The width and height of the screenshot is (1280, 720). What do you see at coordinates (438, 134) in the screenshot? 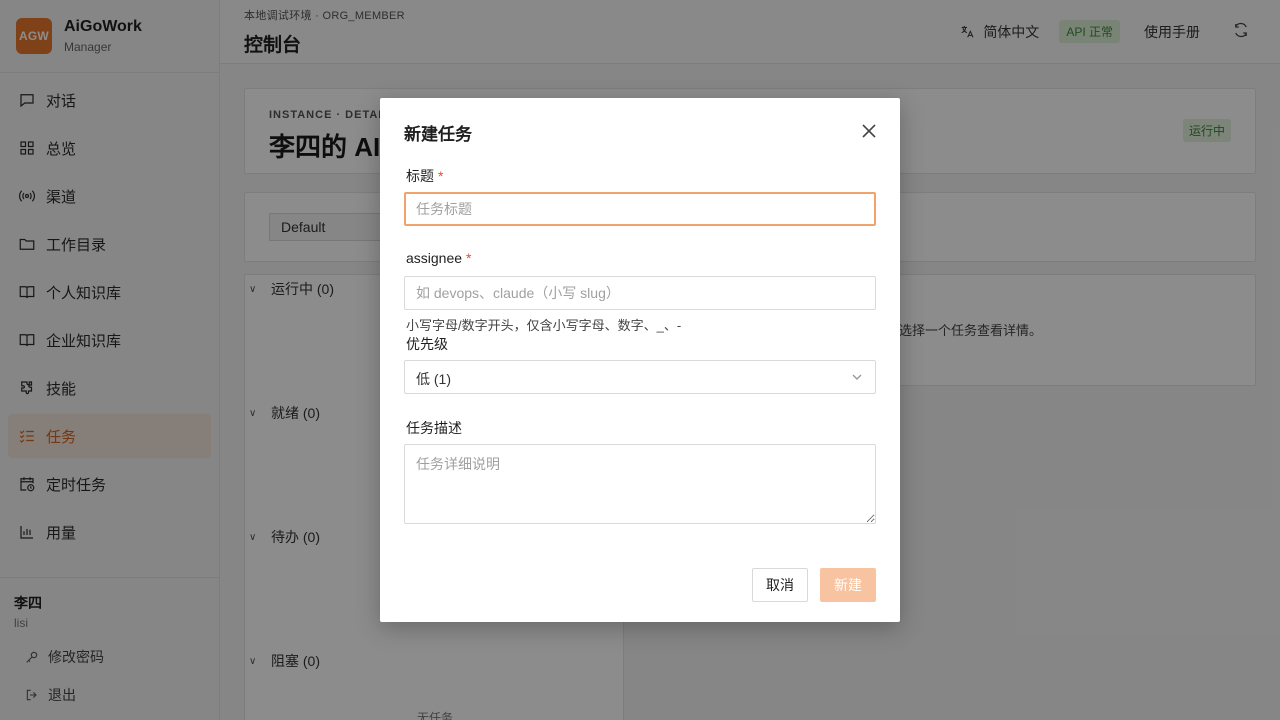
I see `dialog-title: 新建任务` at bounding box center [438, 134].